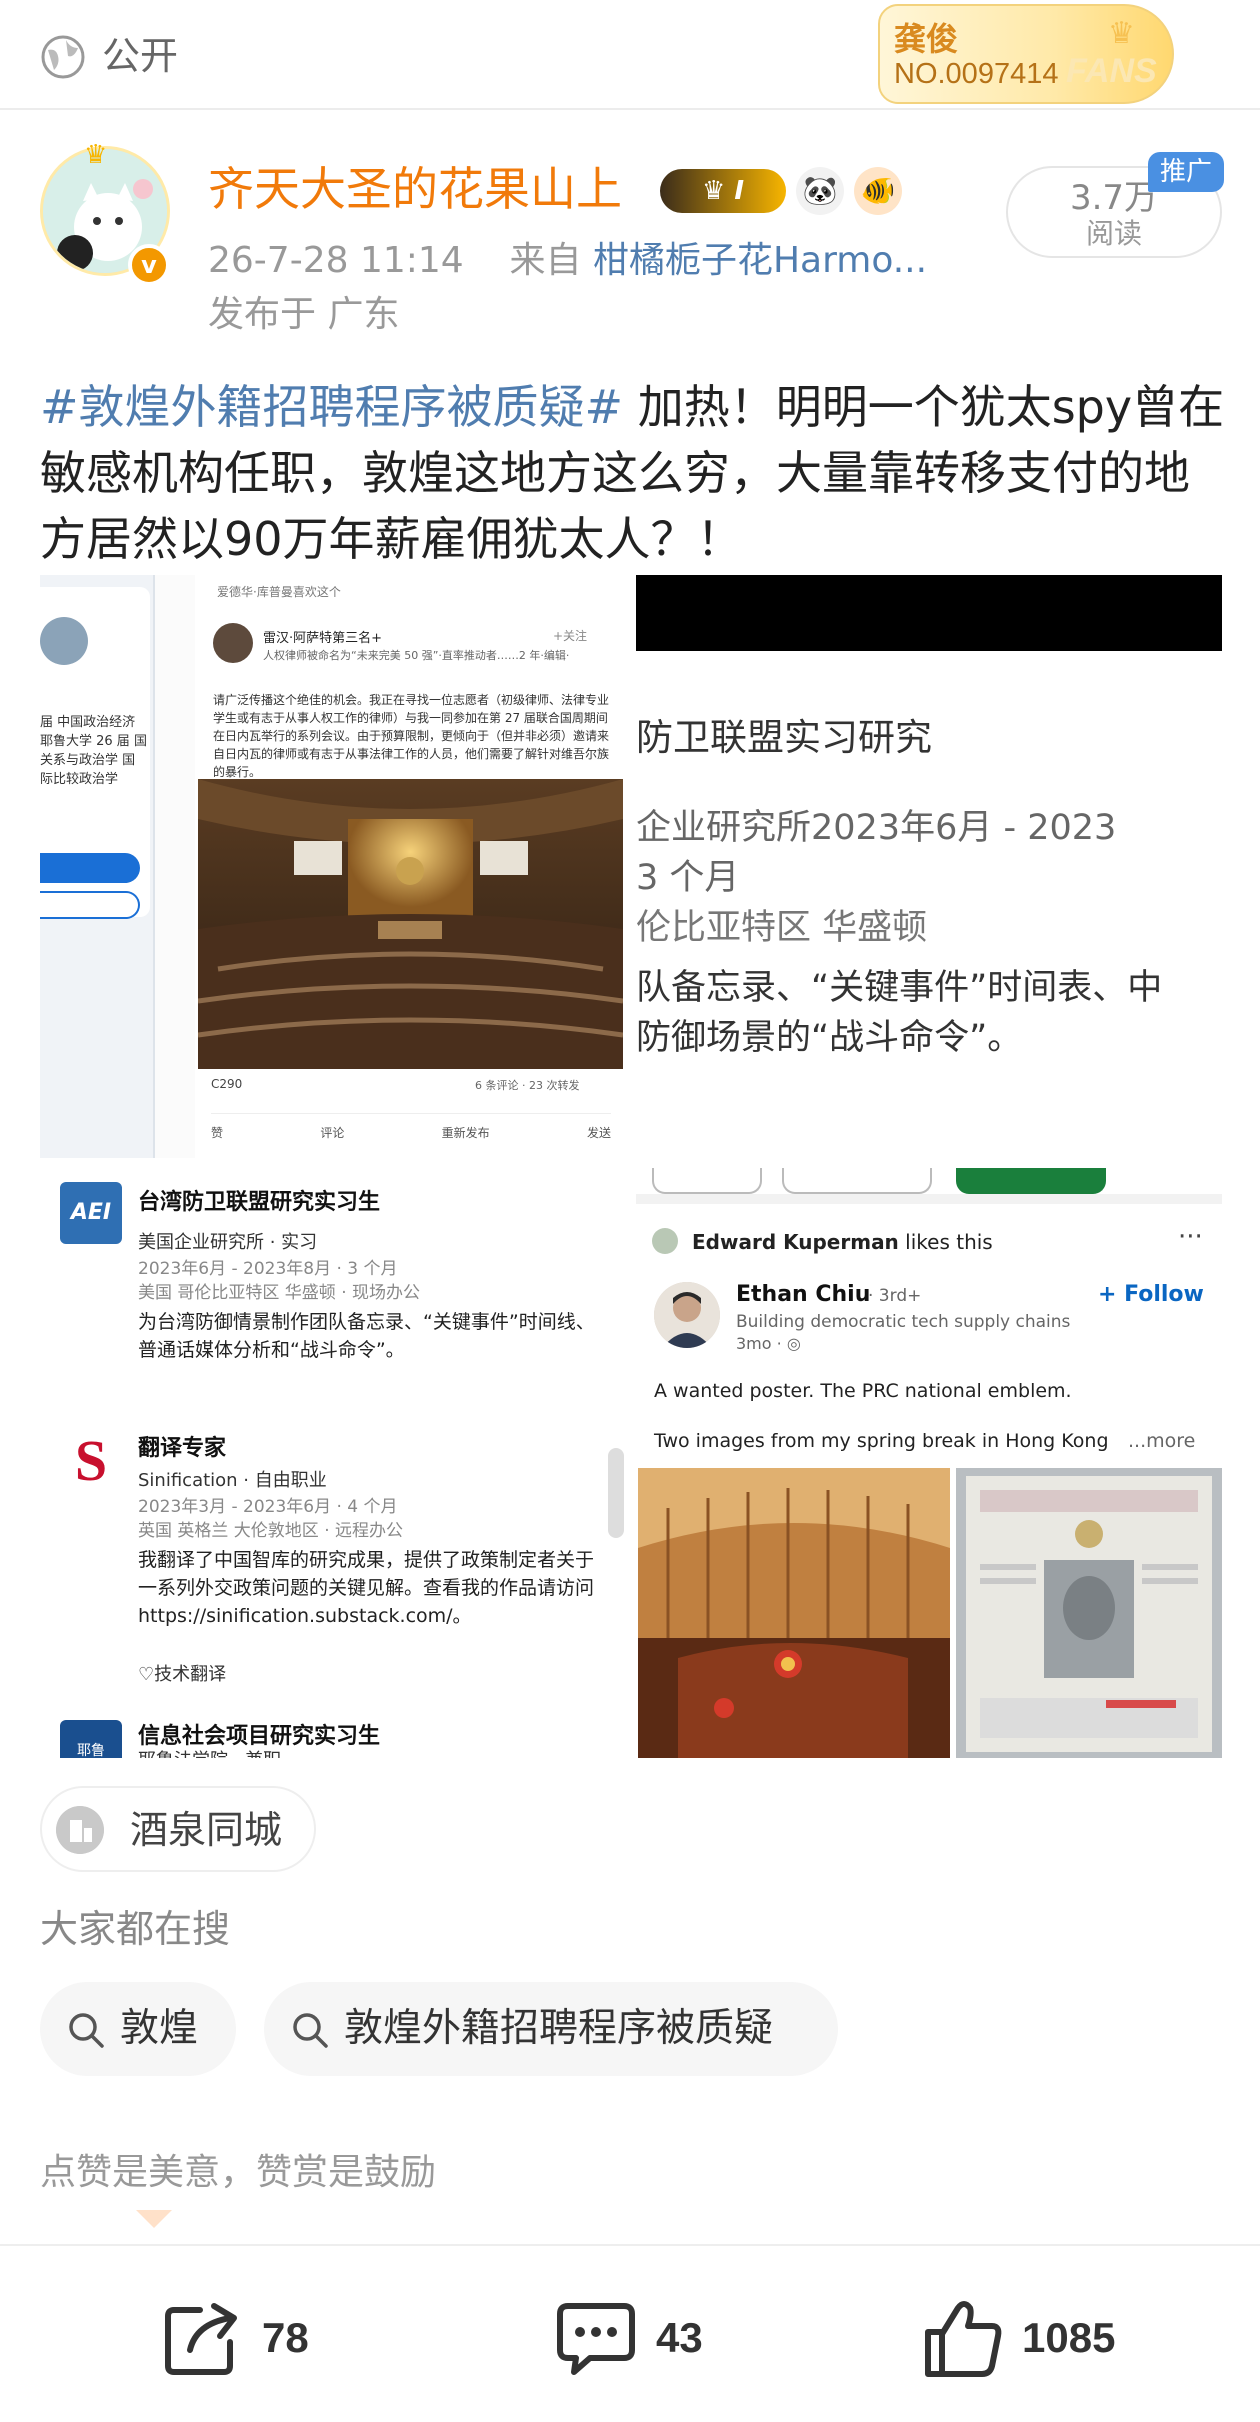 The height and width of the screenshot is (2422, 1260). I want to click on resume-line-1: 防卫联盟实习研究, so click(784, 737).